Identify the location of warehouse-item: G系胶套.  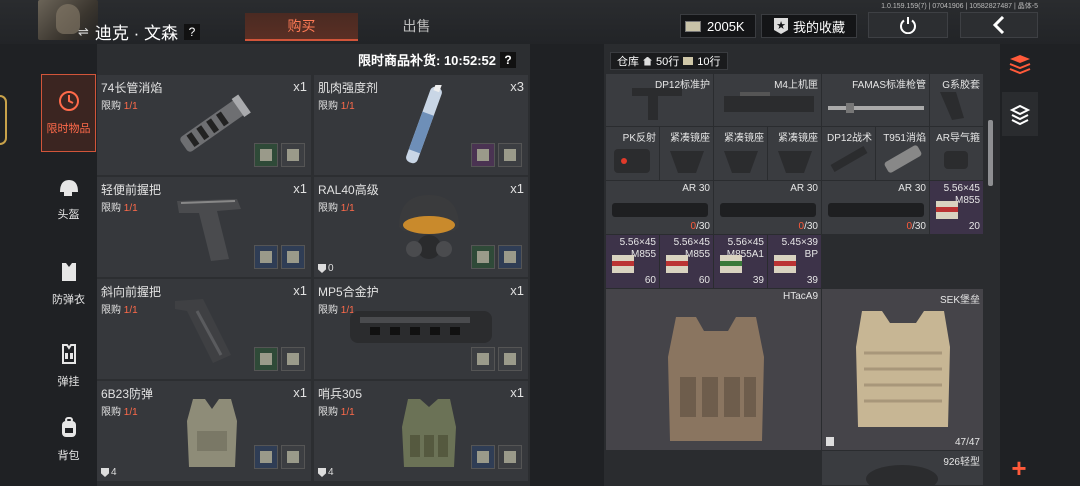
(957, 100).